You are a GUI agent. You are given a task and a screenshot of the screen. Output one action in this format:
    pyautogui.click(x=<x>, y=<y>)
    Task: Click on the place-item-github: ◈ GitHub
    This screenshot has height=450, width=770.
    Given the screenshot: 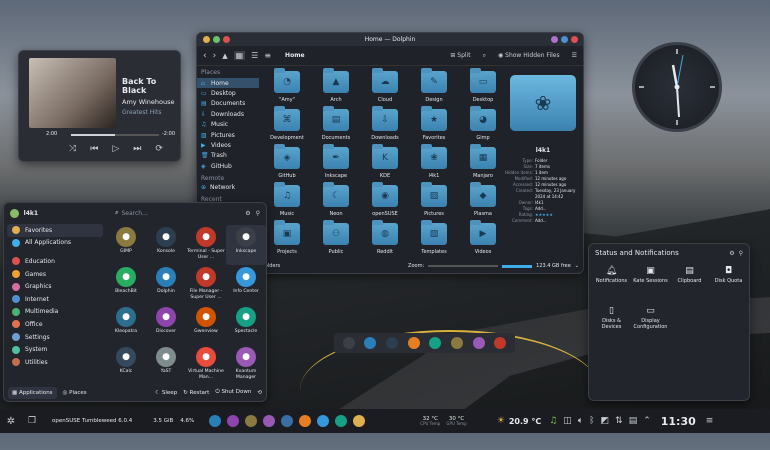 What is the action you would take?
    pyautogui.click(x=228, y=166)
    